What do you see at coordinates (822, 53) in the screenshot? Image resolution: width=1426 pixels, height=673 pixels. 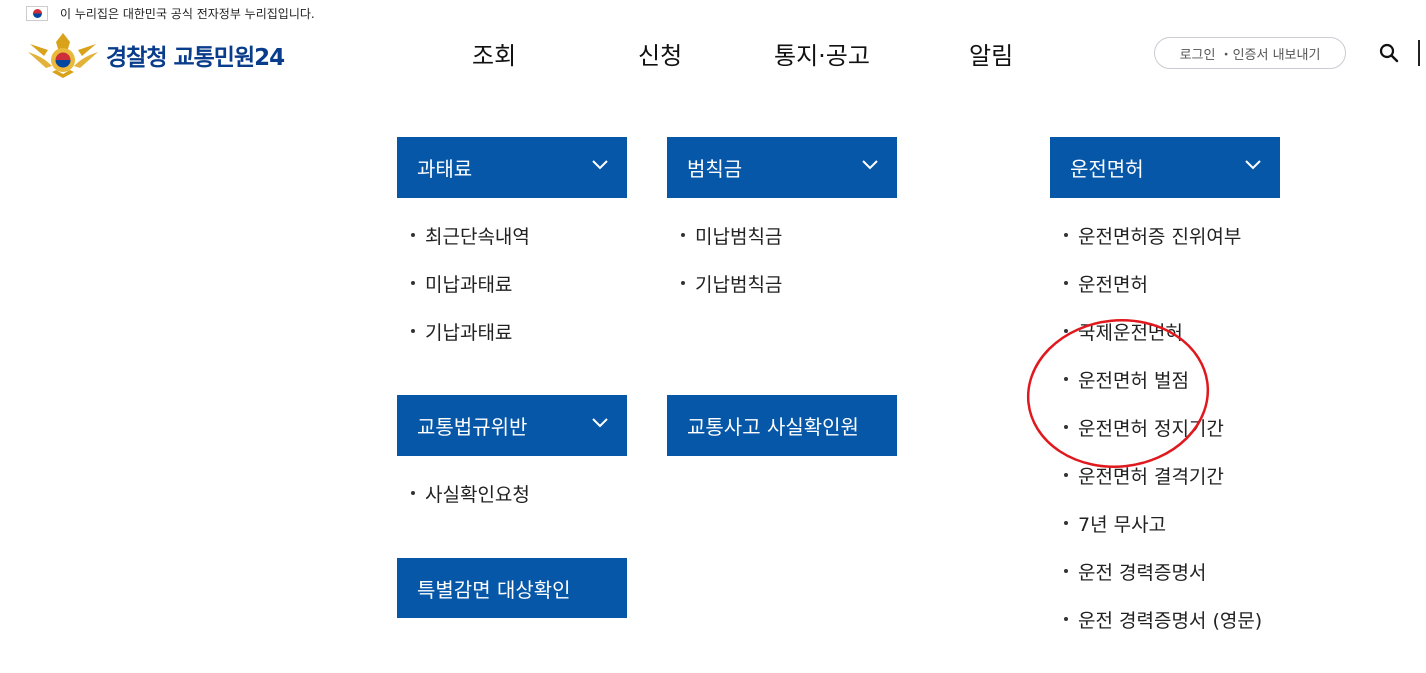 I see `nav-item-notice: 통지·공고` at bounding box center [822, 53].